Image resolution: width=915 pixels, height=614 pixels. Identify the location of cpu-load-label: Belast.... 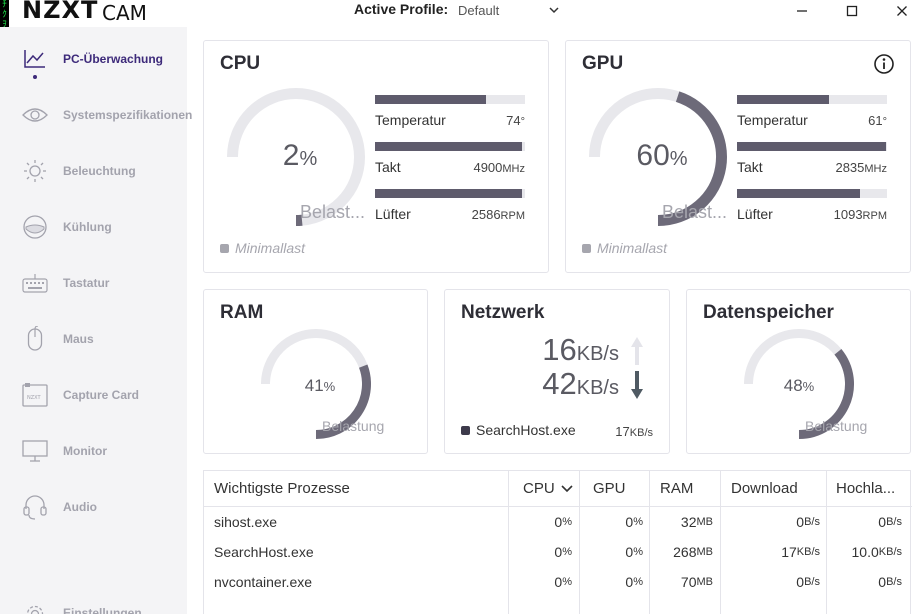
(333, 212).